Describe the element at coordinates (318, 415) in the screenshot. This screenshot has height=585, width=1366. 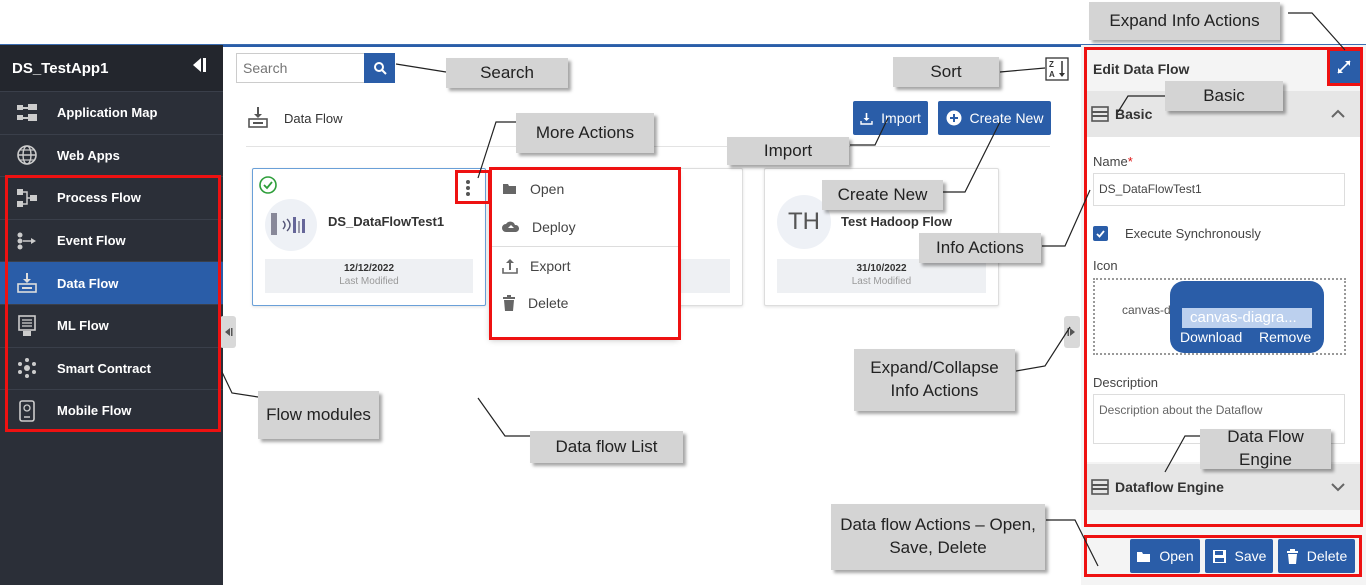
I see `callout-flow-modules: Flow modules` at that location.